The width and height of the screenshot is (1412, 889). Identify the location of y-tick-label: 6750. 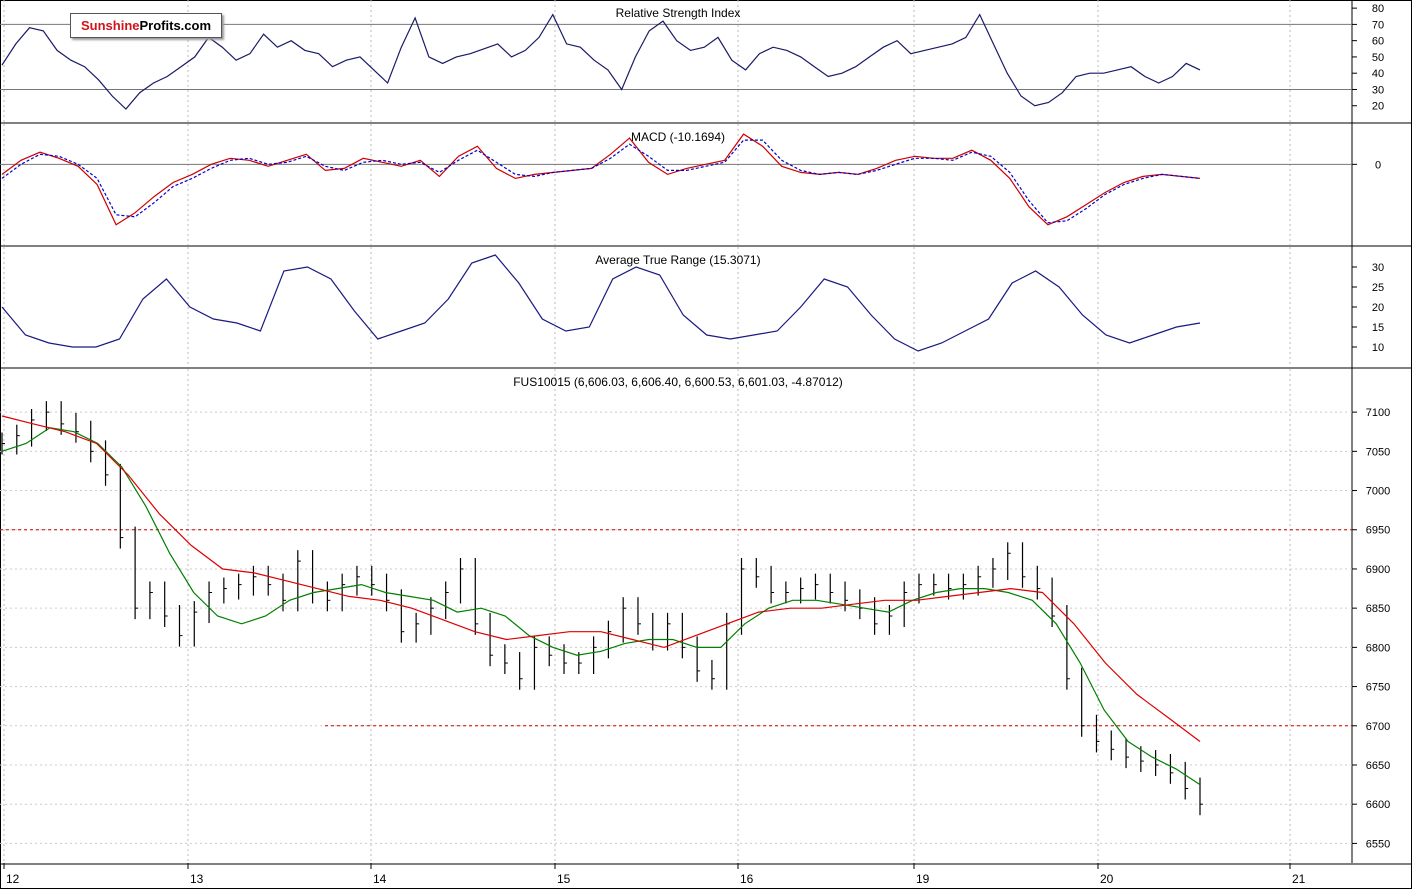
(1378, 688).